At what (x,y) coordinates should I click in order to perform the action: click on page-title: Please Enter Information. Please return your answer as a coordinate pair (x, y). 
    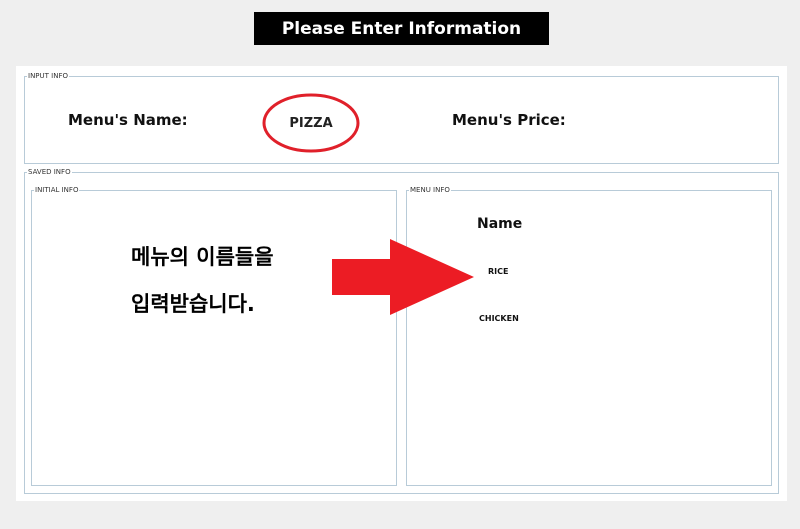
    Looking at the image, I should click on (401, 28).